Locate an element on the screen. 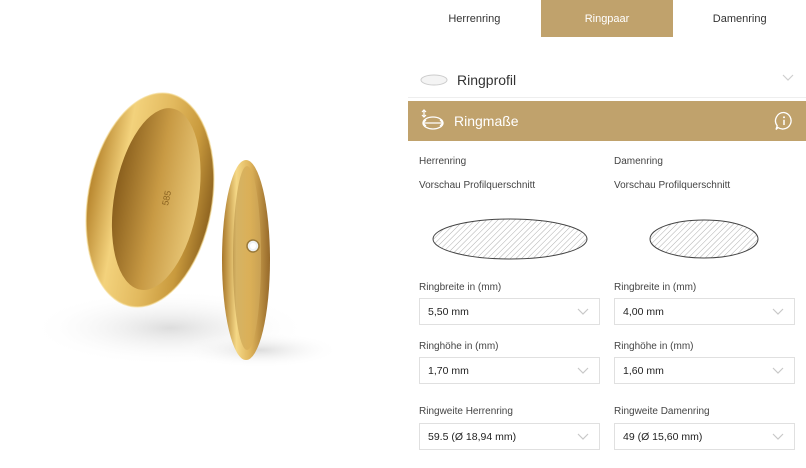 Image resolution: width=806 pixels, height=468 pixels. ringmasse-accordion: Ringmaße is located at coordinates (607, 121).